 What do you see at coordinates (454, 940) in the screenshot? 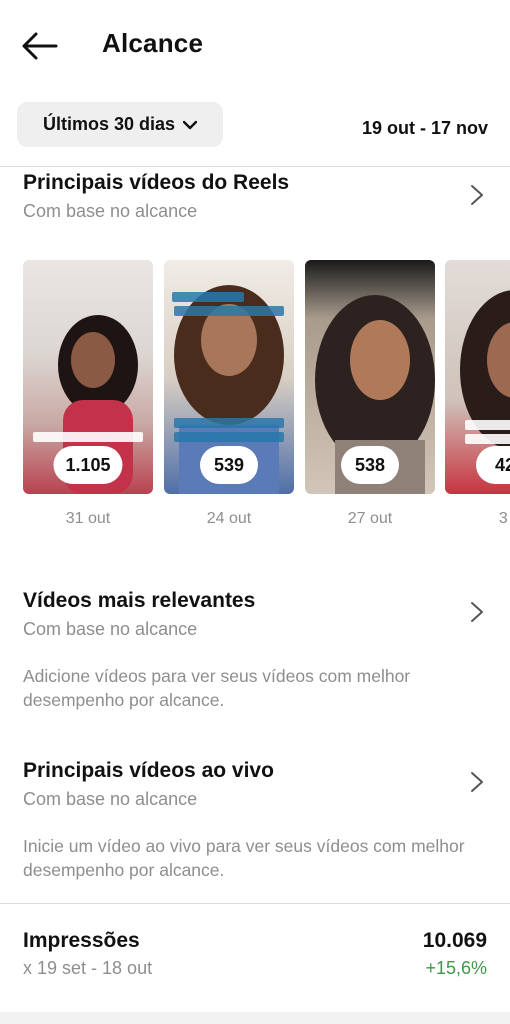
I see `impressions-value: 10.069` at bounding box center [454, 940].